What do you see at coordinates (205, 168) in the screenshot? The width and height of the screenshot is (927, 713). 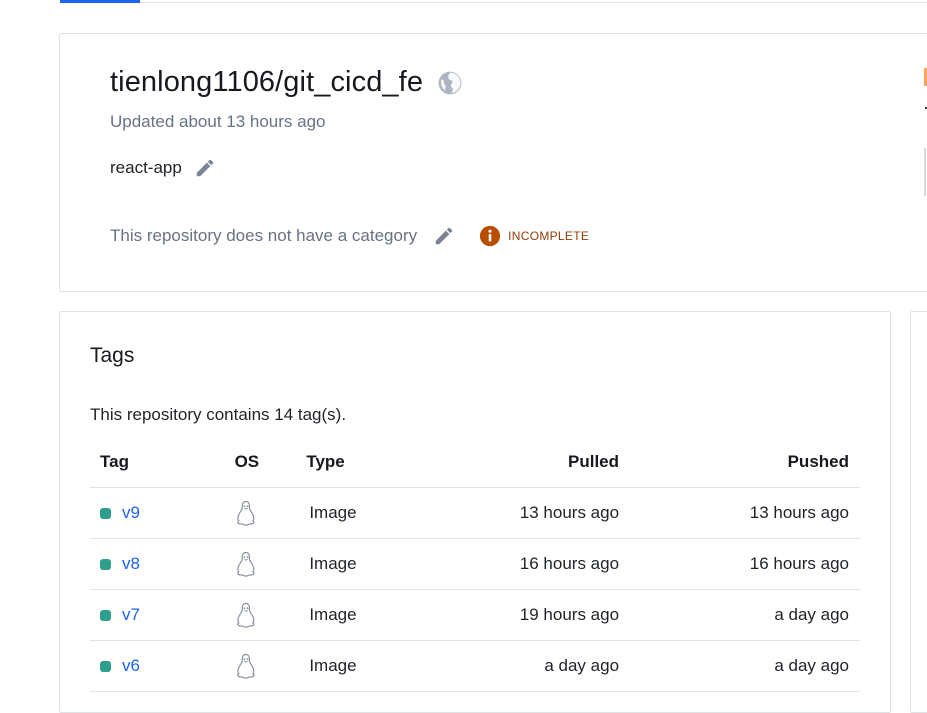 I see `edit-description-pencil-icon` at bounding box center [205, 168].